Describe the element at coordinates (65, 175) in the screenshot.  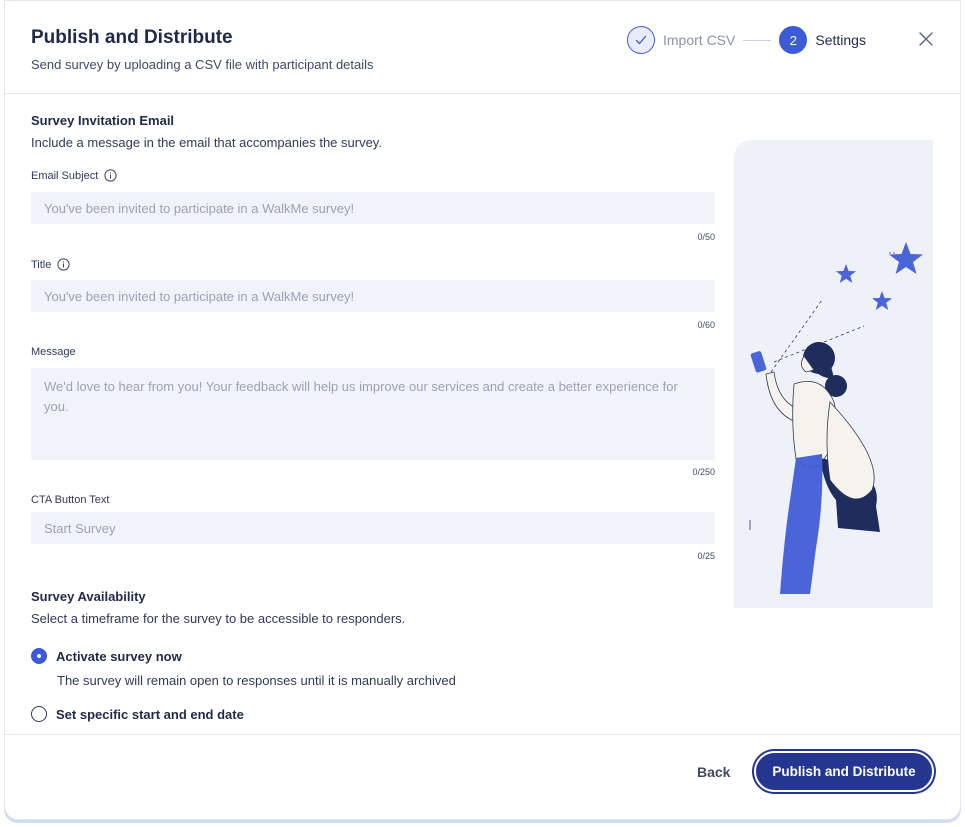
I see `email-subject-label: Email Subject` at that location.